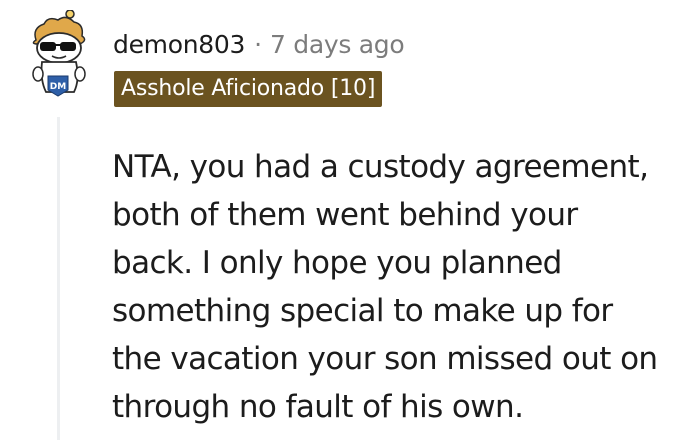  I want to click on comment-body-line: through no fault of his own., so click(318, 407).